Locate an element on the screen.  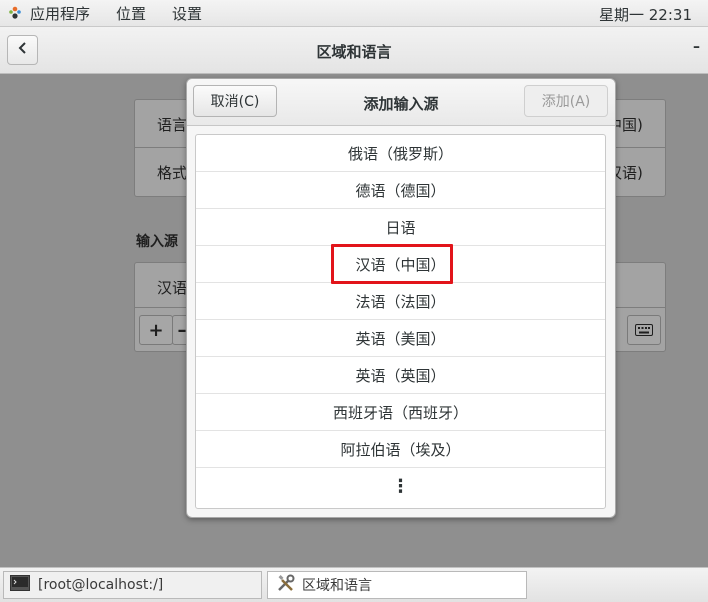
list-item-chinese-china: 汉语（中国） is located at coordinates (400, 264).